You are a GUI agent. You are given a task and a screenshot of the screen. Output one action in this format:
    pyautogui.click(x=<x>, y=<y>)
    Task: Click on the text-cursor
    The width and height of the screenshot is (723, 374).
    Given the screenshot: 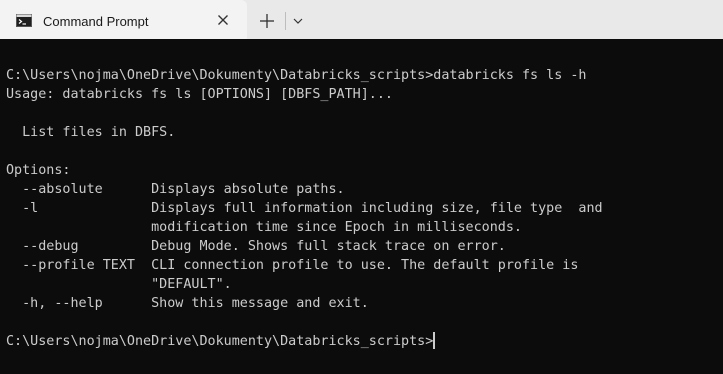 What is the action you would take?
    pyautogui.click(x=434, y=340)
    